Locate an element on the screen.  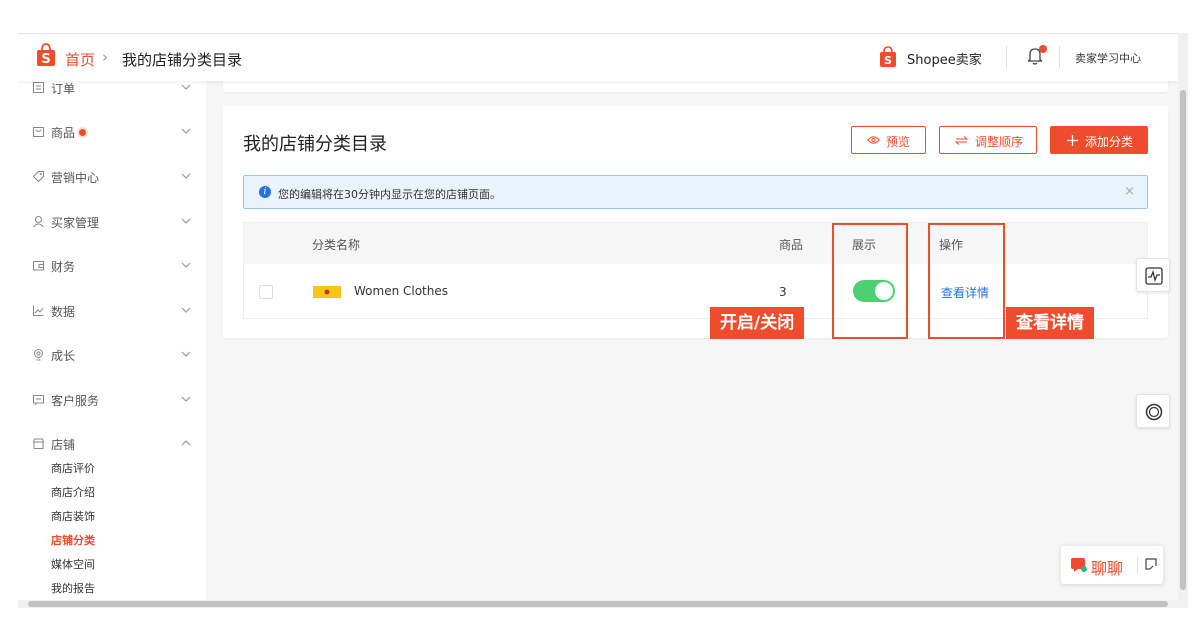
pulse-icon is located at coordinates (1154, 276).